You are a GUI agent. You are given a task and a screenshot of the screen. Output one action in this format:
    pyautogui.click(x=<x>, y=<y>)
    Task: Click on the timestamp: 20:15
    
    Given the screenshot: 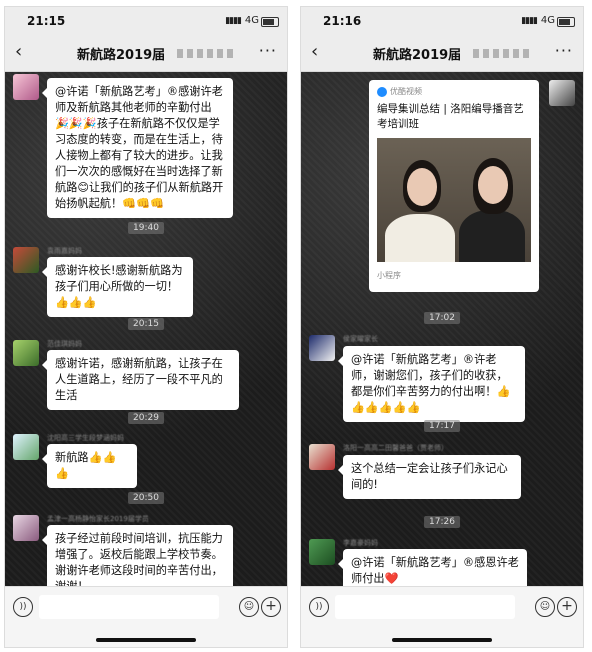 What is the action you would take?
    pyautogui.click(x=146, y=324)
    